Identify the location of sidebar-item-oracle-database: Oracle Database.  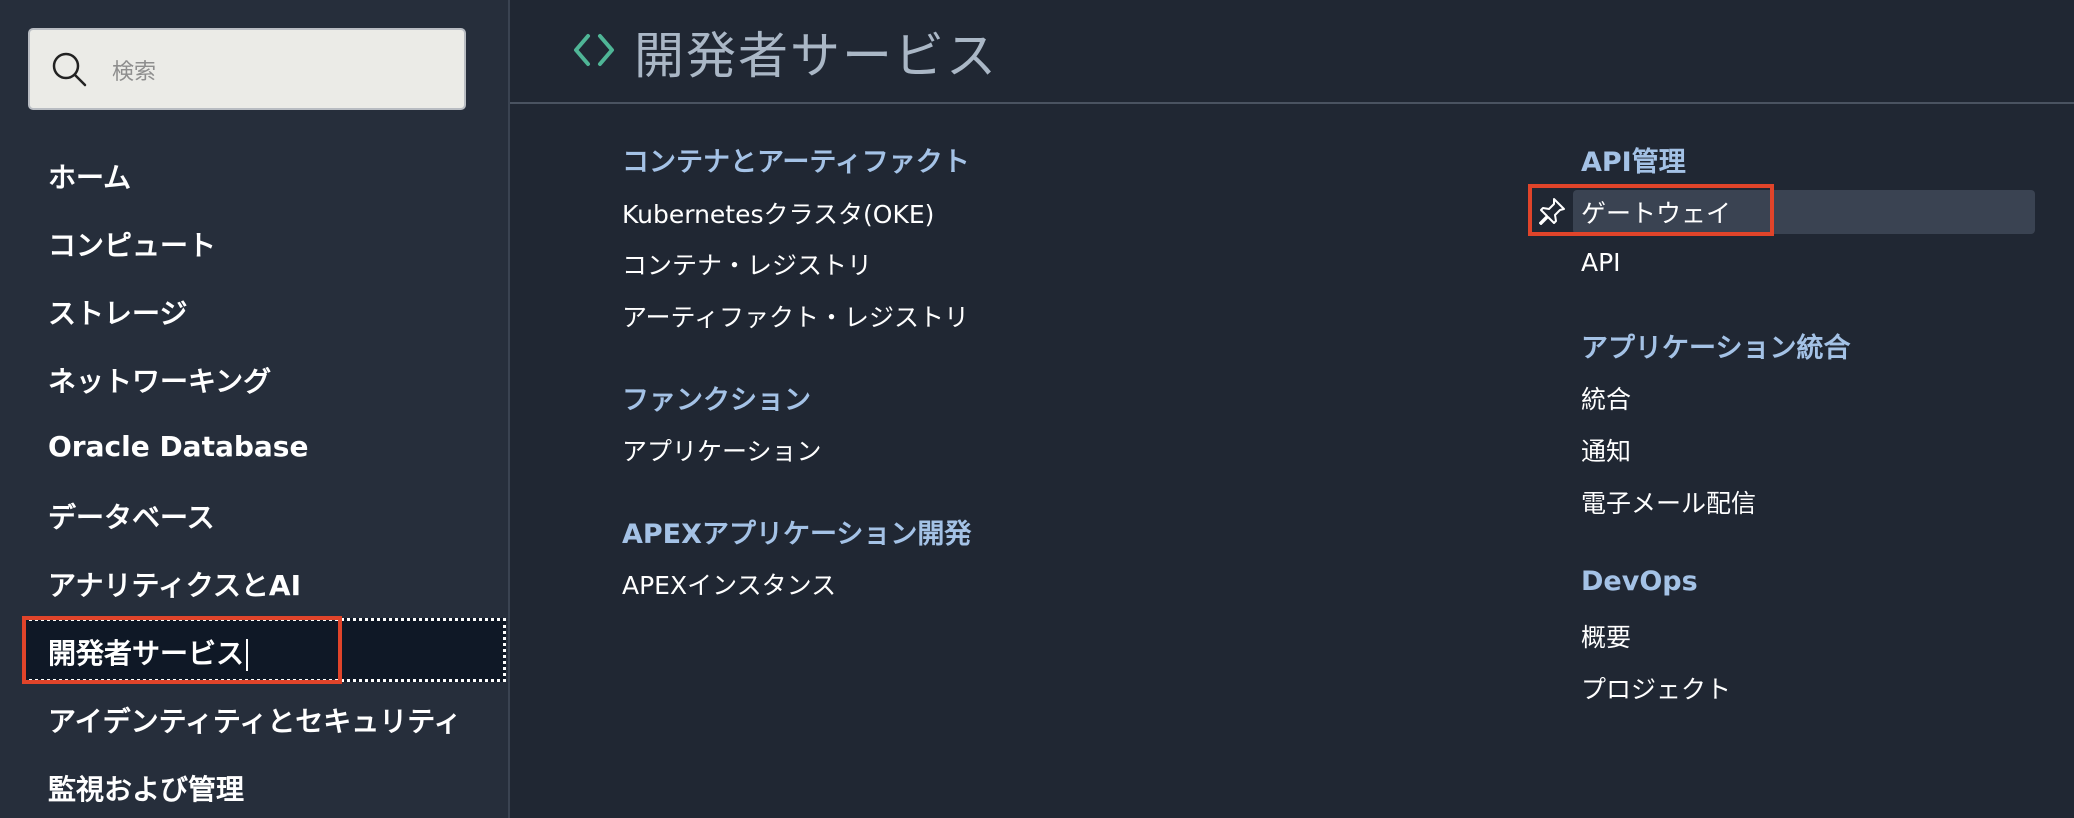
(178, 446).